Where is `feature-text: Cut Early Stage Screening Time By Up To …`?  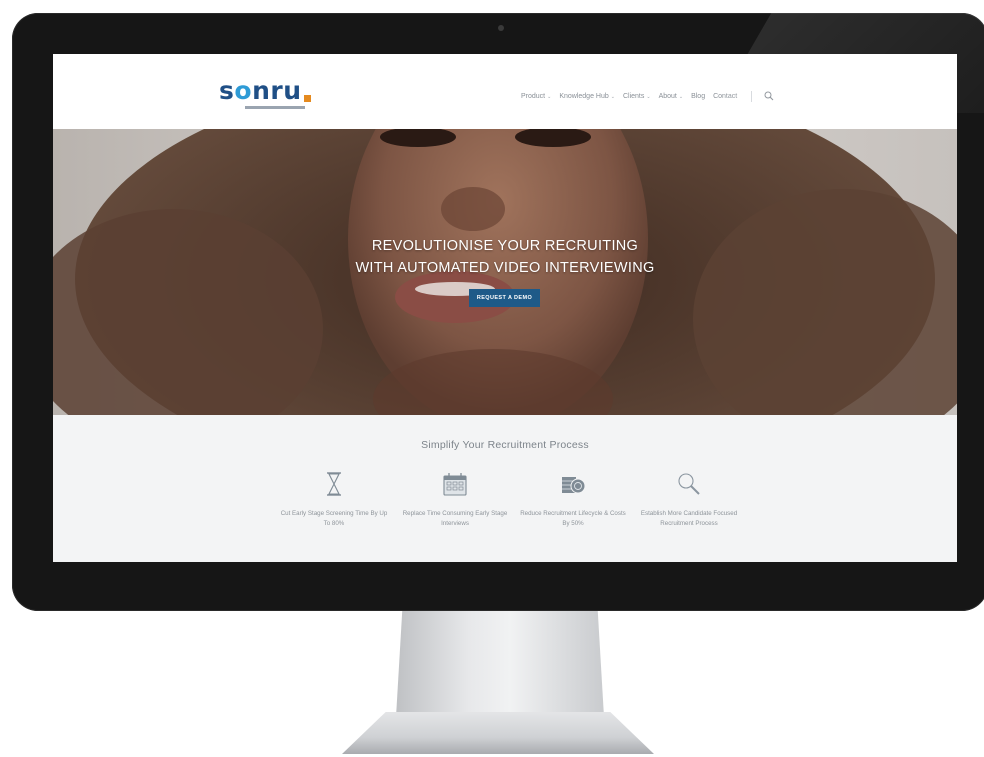
feature-text: Cut Early Stage Screening Time By Up To … is located at coordinates (334, 518).